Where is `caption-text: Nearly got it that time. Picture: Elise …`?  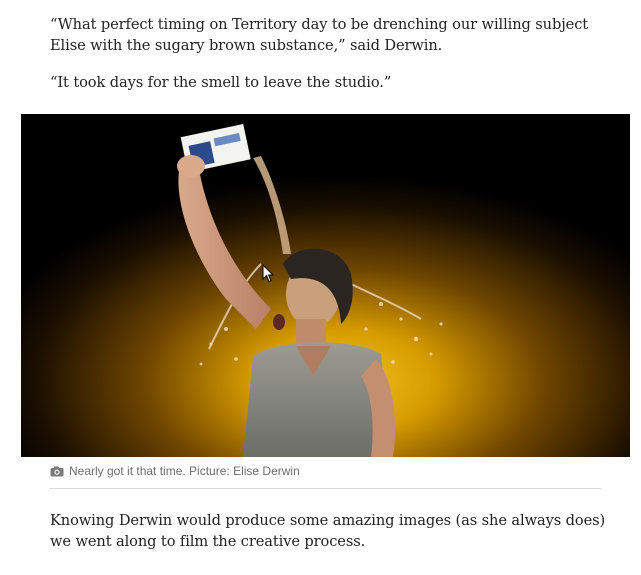 caption-text: Nearly got it that time. Picture: Elise … is located at coordinates (184, 471).